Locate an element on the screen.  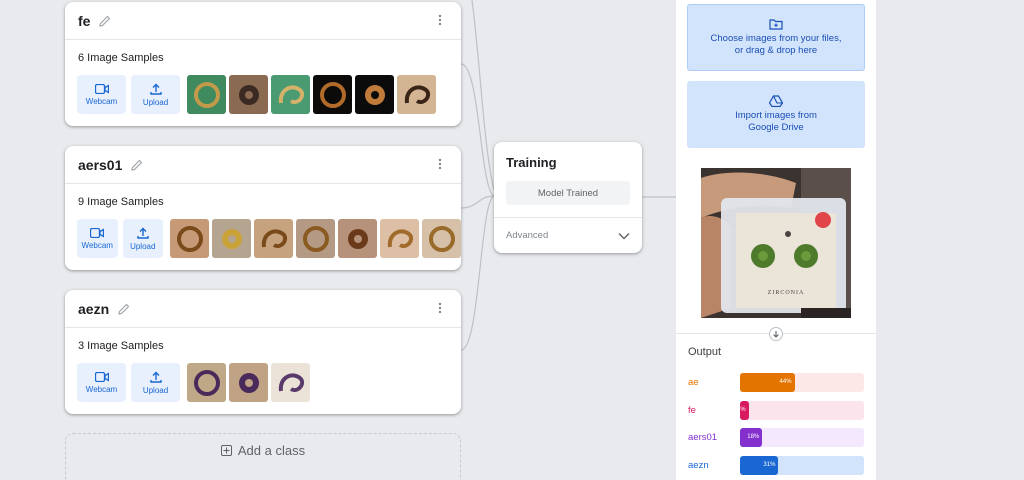
confidence-track: 44% is located at coordinates (802, 382).